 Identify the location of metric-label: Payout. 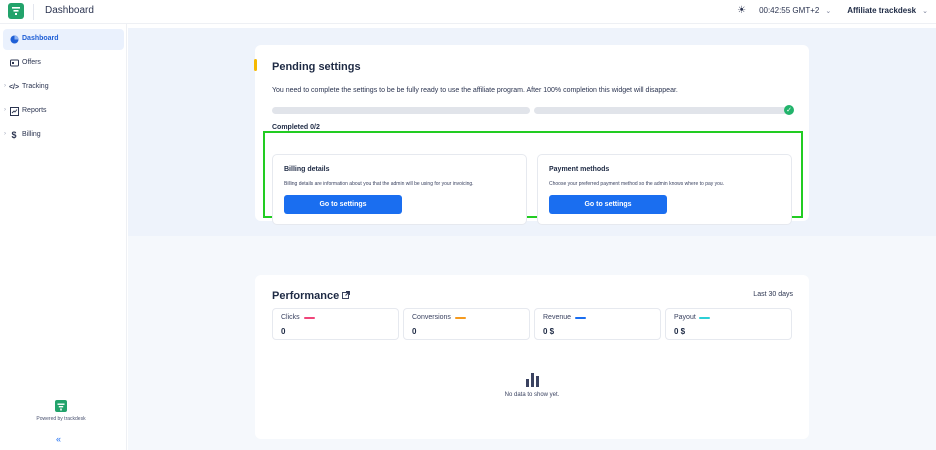
(685, 317).